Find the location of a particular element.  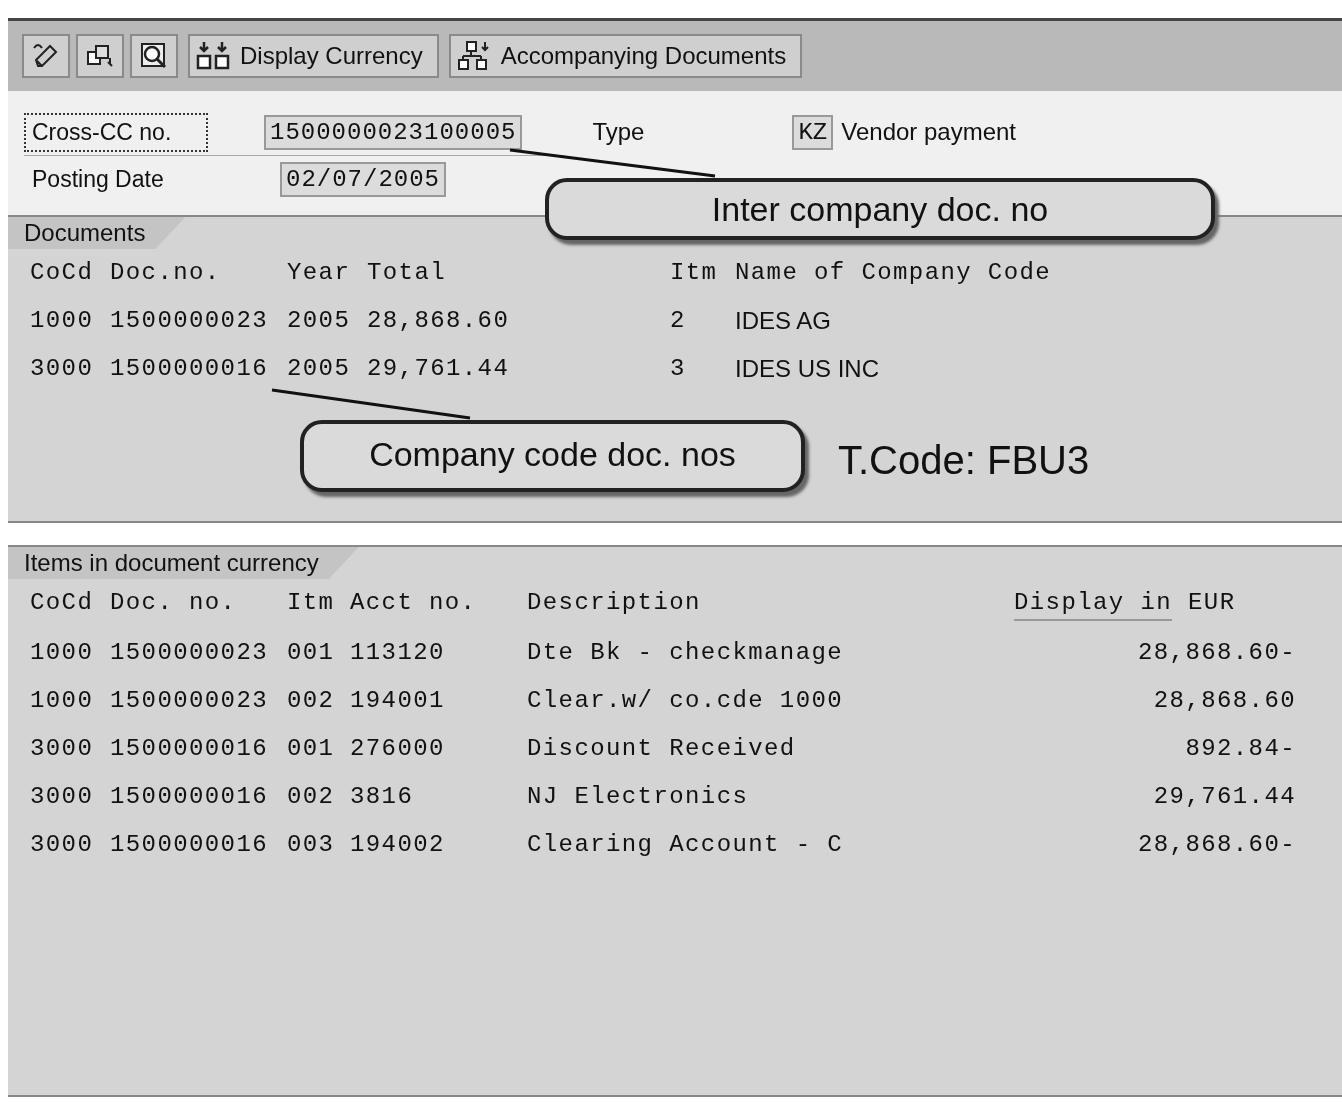

transaction-code-note: T.Code: FBU3 is located at coordinates (964, 460).